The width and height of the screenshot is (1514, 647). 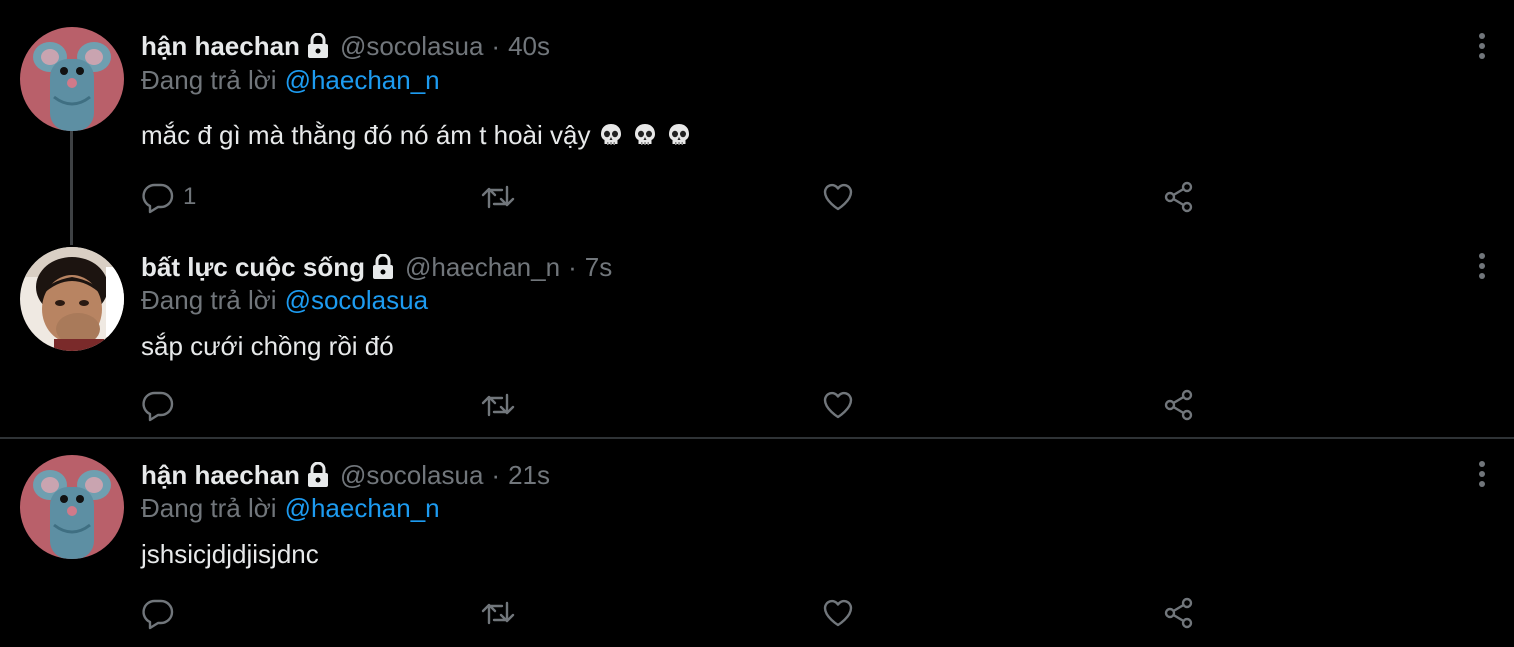 I want to click on tweet-text: jshsicjdjdjisjdnc, so click(x=230, y=554).